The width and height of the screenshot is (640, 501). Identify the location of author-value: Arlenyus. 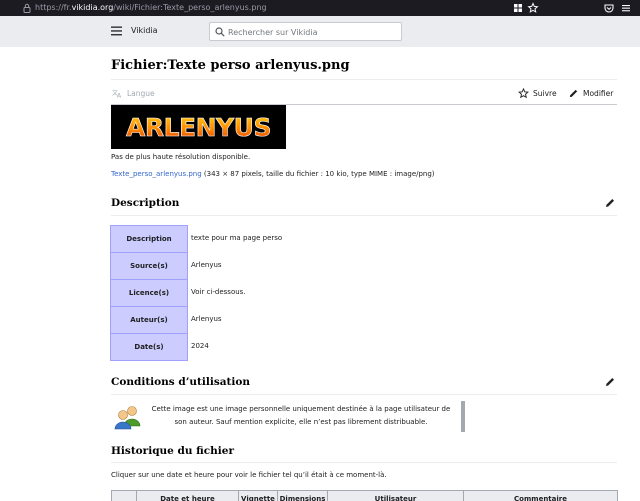
(206, 318).